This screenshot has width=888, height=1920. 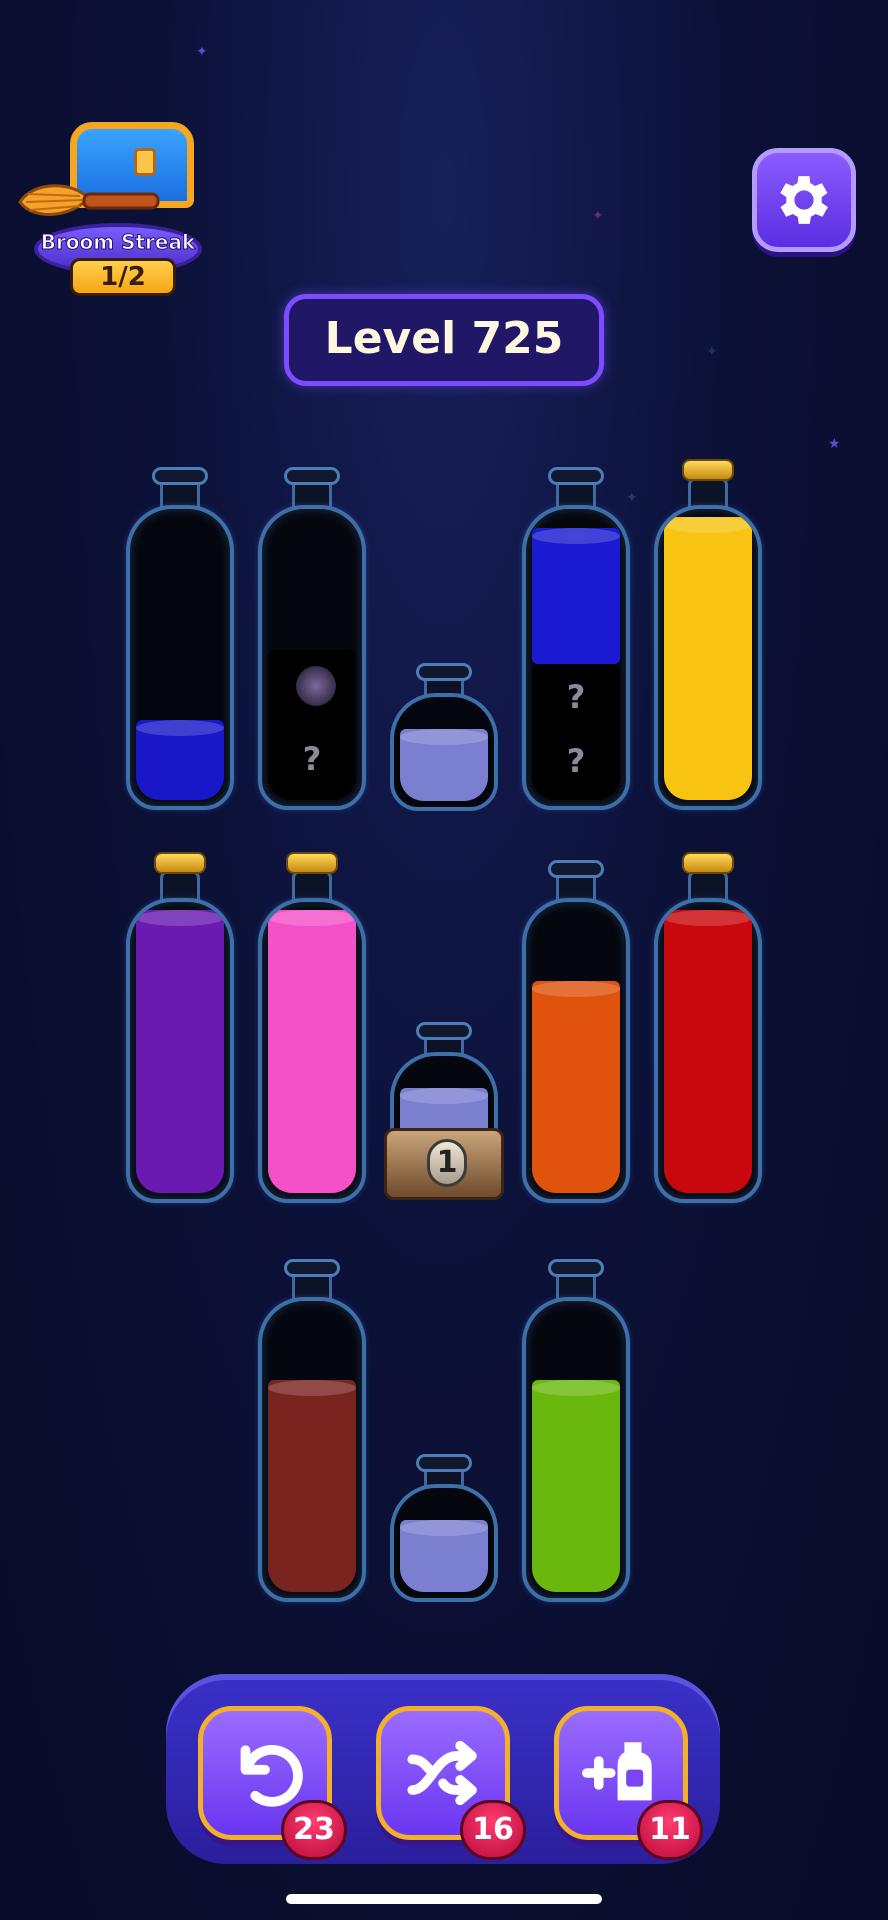 I want to click on add-bottle-icon, so click(x=617, y=1771).